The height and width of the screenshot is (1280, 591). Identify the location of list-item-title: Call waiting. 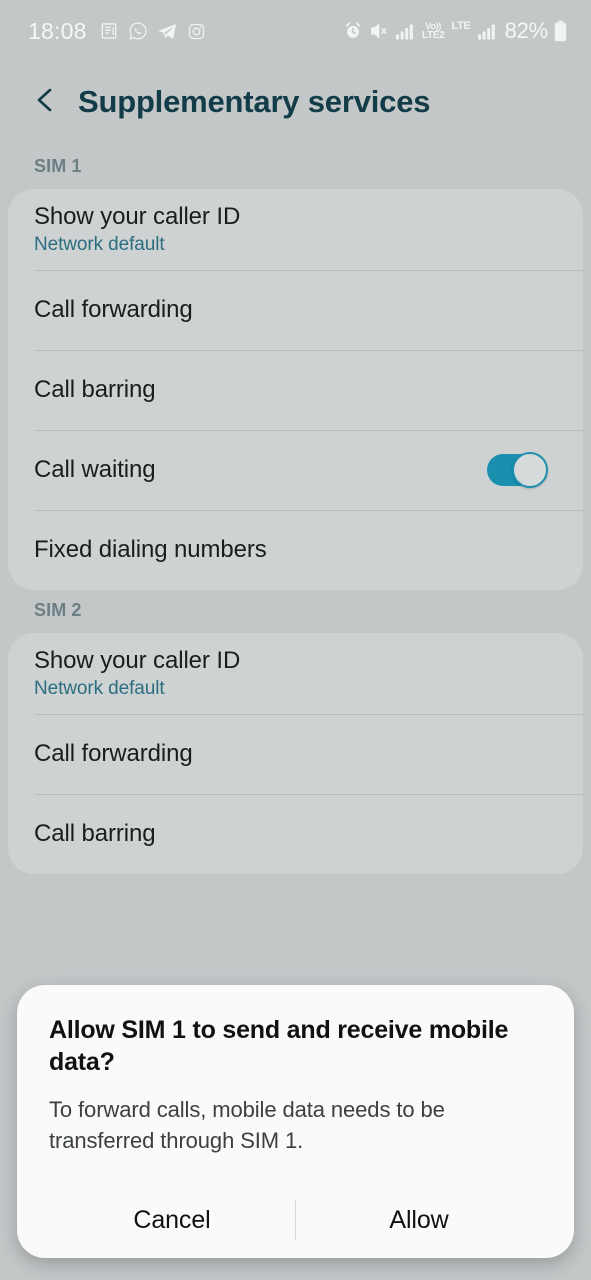
(95, 469).